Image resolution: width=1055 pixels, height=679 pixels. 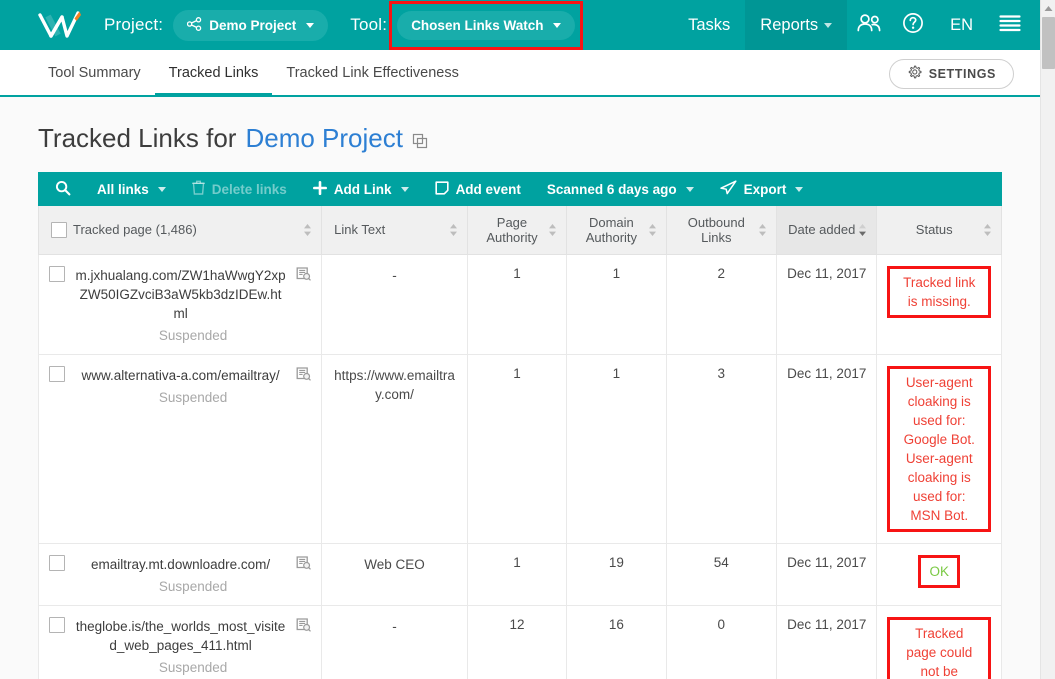 I want to click on tab-tracked-links-label: Tracked Links, so click(x=213, y=72).